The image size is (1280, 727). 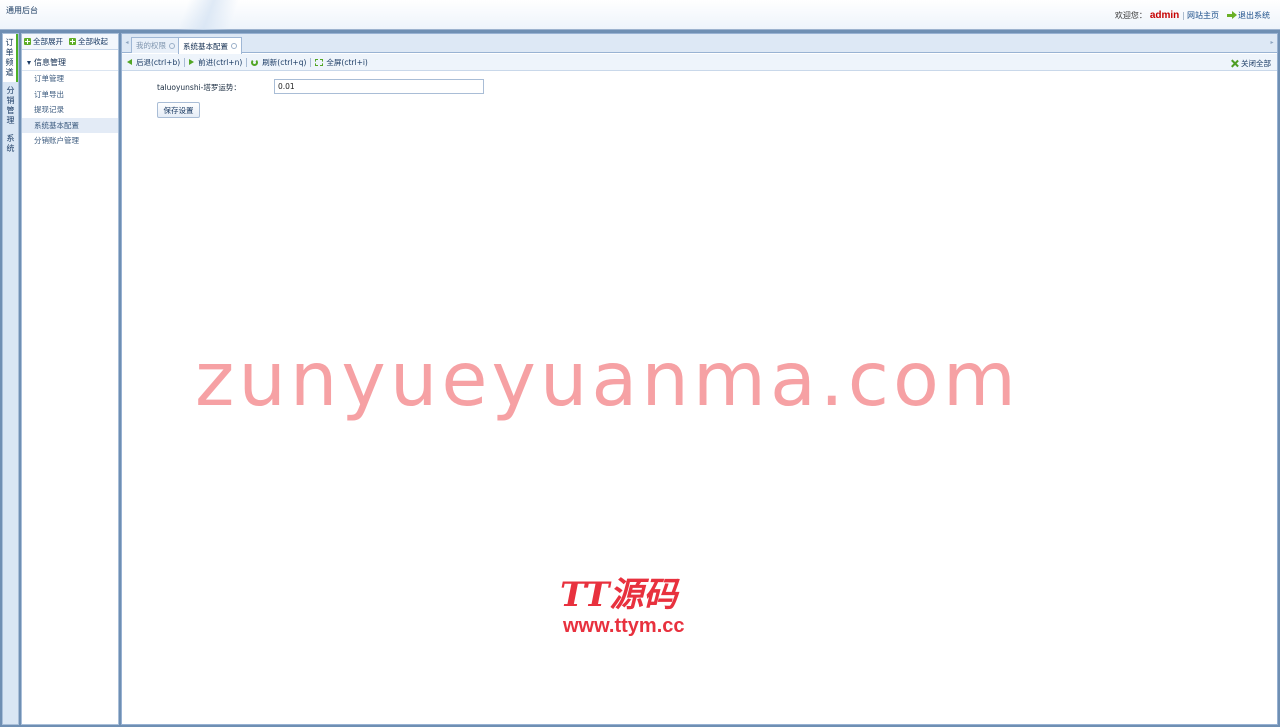 I want to click on close-all-button: 关闭全部, so click(x=1251, y=63).